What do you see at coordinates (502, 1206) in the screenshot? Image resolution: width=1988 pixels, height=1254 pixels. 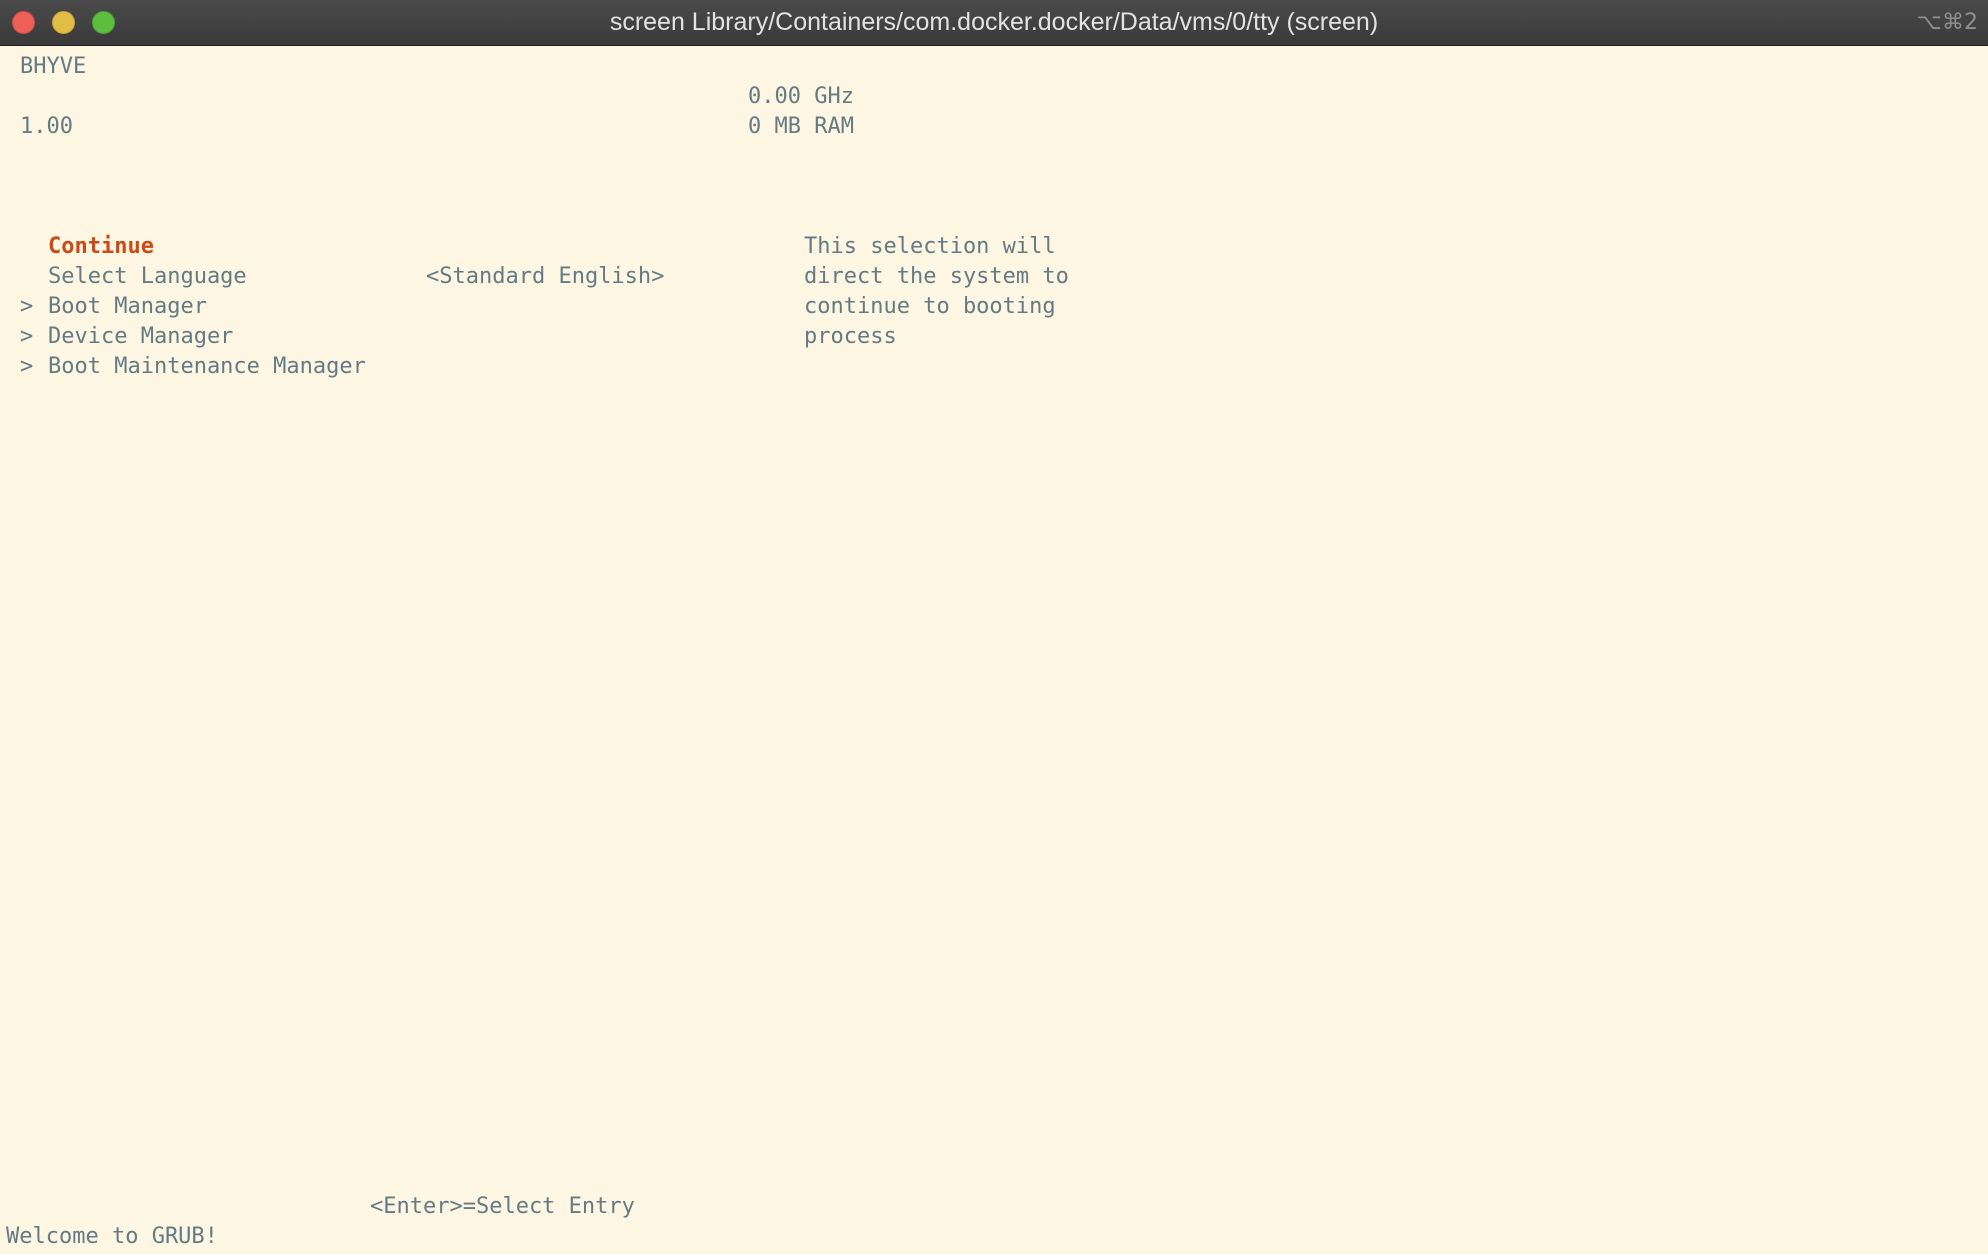 I see `key-hint: <Enter>=Select Entry` at bounding box center [502, 1206].